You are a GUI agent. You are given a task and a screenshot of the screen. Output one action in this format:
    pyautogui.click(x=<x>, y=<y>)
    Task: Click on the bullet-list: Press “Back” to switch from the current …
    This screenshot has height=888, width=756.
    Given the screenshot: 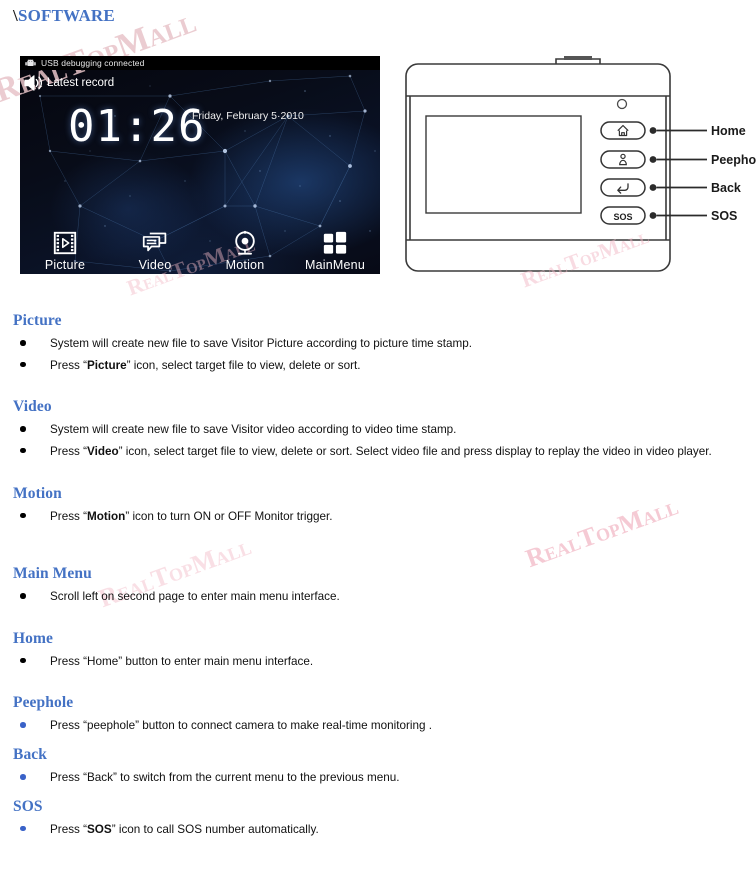 What is the action you would take?
    pyautogui.click(x=378, y=778)
    